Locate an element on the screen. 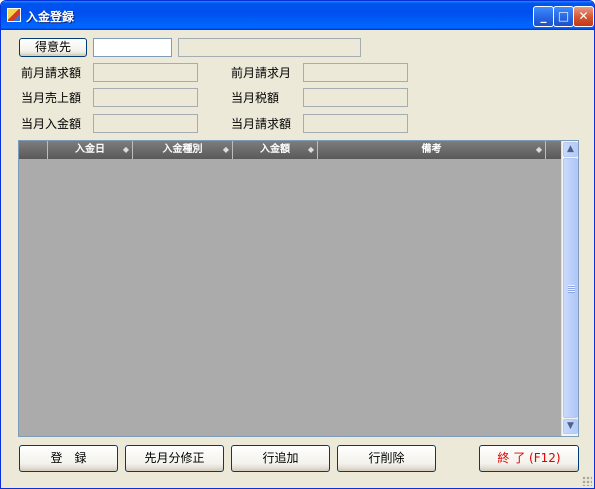 The height and width of the screenshot is (489, 595). add-row-button: 行追加 is located at coordinates (280, 458).